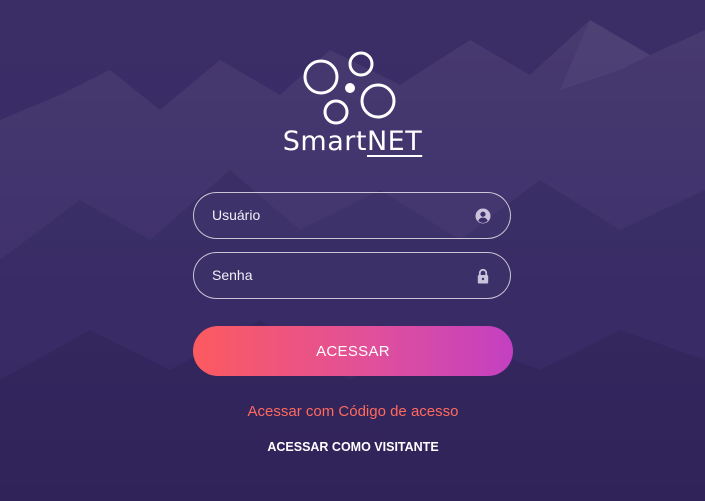 Image resolution: width=705 pixels, height=501 pixels. I want to click on username-field, so click(352, 215).